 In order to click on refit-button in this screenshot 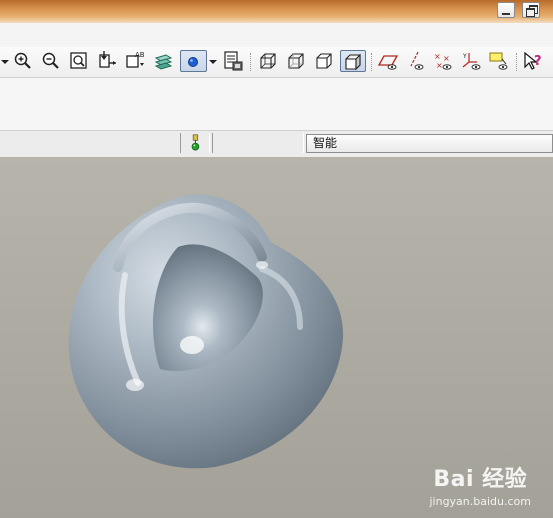, I will do `click(79, 61)`.